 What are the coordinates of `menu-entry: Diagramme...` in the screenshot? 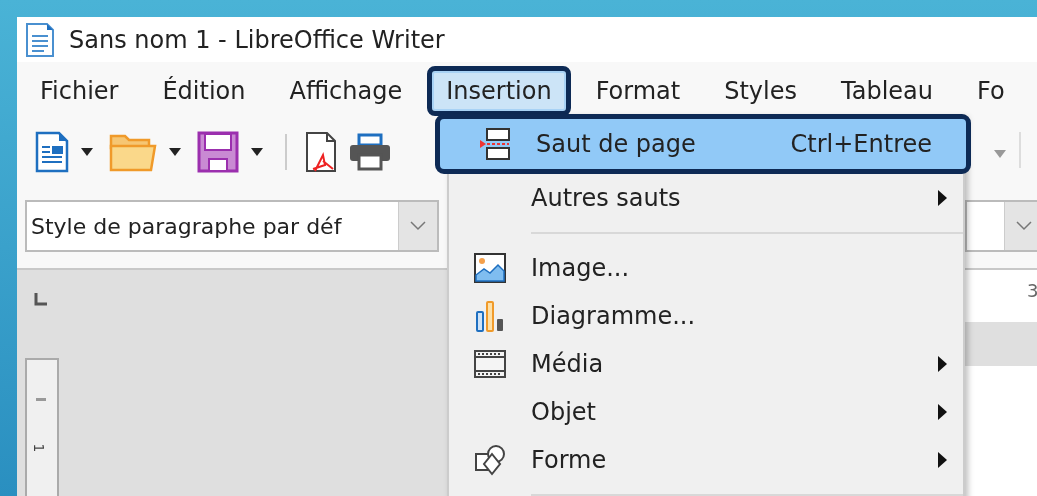 It's located at (706, 316).